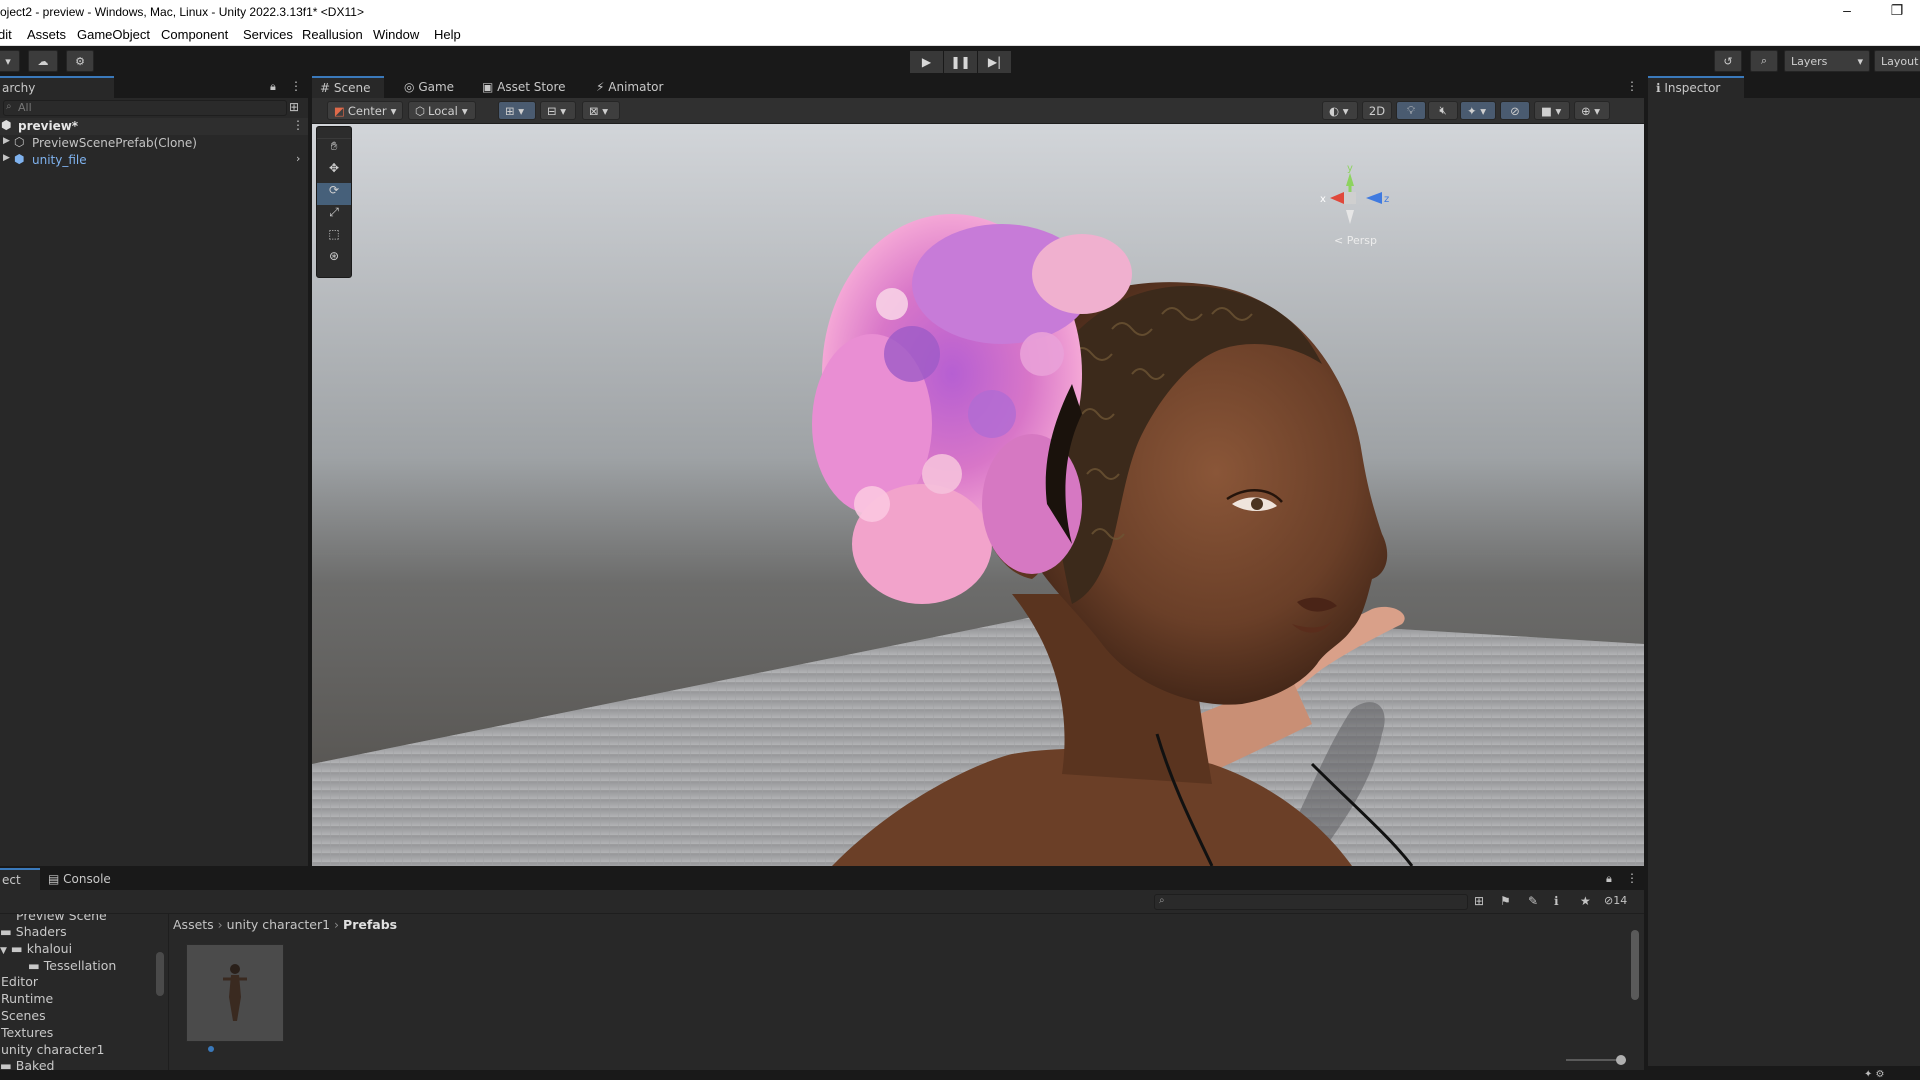 The height and width of the screenshot is (1080, 1920). I want to click on step-button: ▶|, so click(994, 62).